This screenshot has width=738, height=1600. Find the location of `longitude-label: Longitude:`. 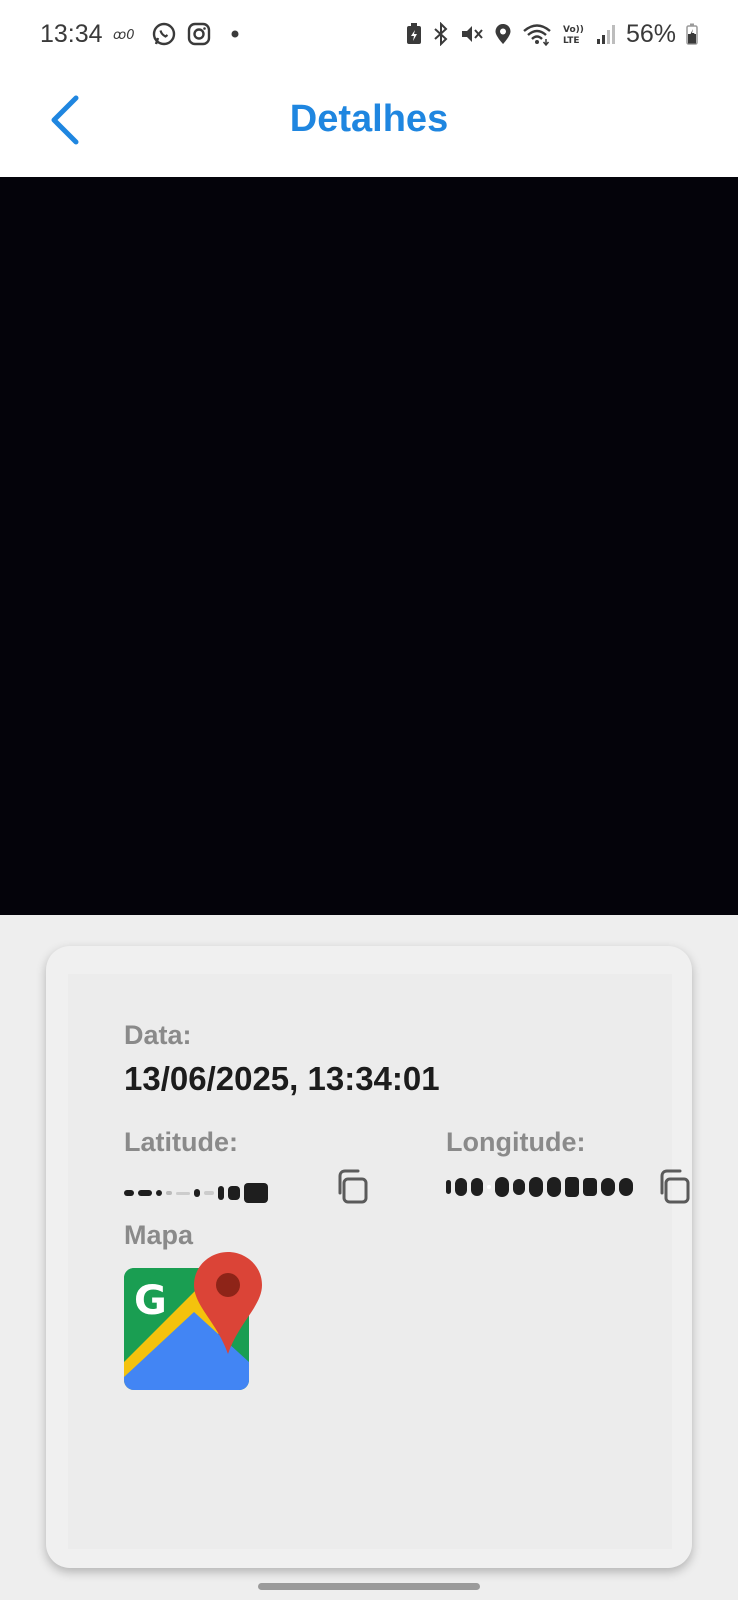

longitude-label: Longitude: is located at coordinates (516, 1142).